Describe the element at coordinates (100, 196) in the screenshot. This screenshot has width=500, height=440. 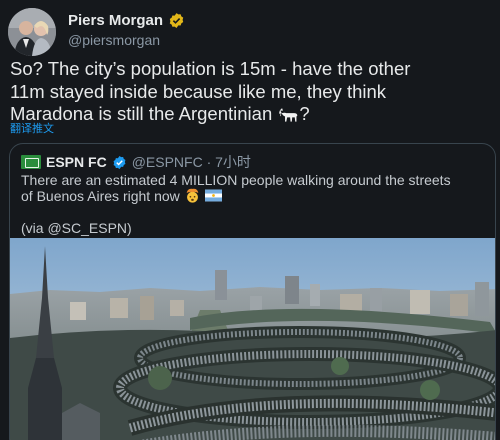
I see `quote-text-segment: of Buenos Aires right now` at that location.